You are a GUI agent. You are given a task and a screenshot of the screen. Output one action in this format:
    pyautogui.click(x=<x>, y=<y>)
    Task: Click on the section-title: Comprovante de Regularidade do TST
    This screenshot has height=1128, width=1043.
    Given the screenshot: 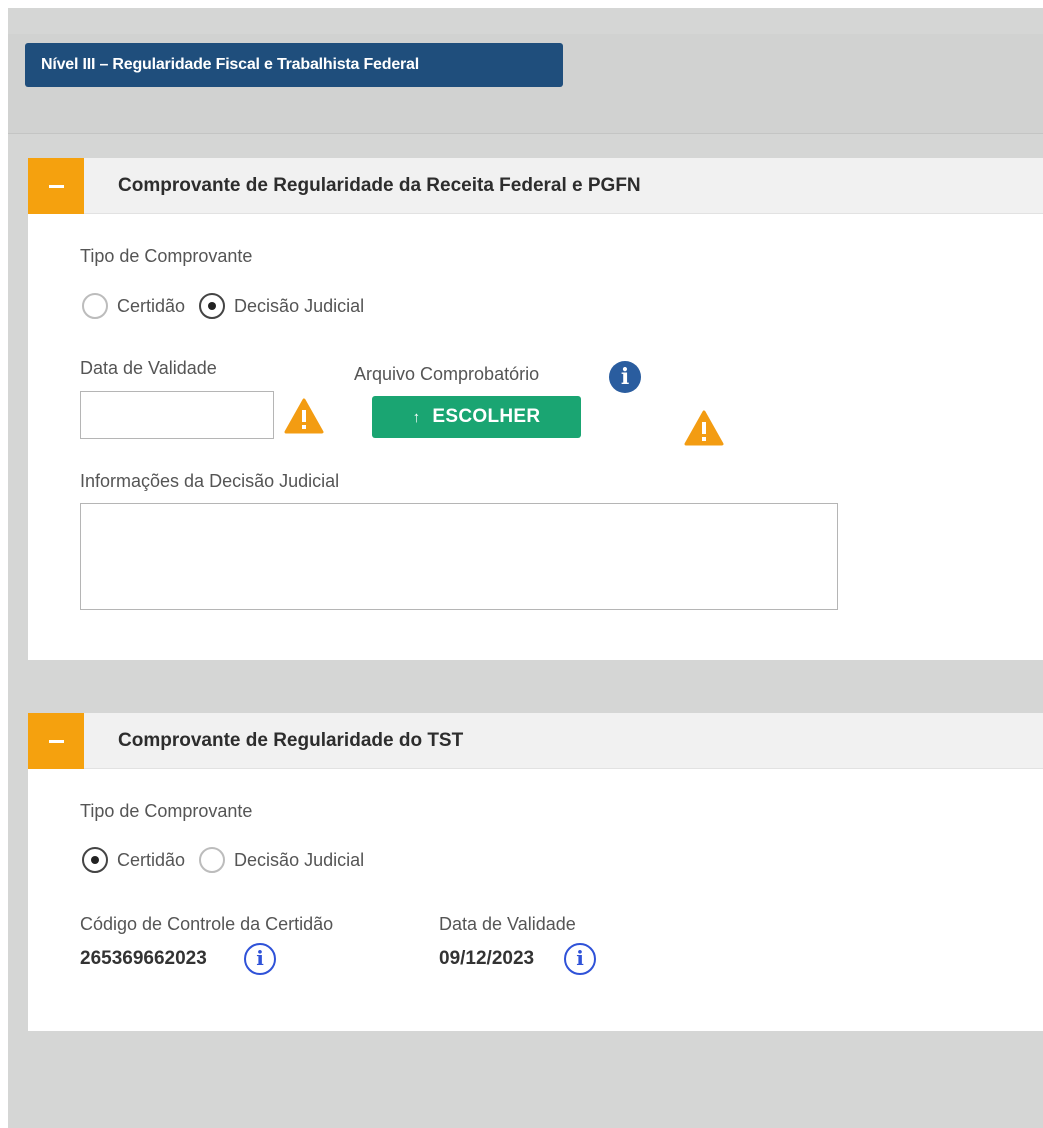 What is the action you would take?
    pyautogui.click(x=291, y=740)
    